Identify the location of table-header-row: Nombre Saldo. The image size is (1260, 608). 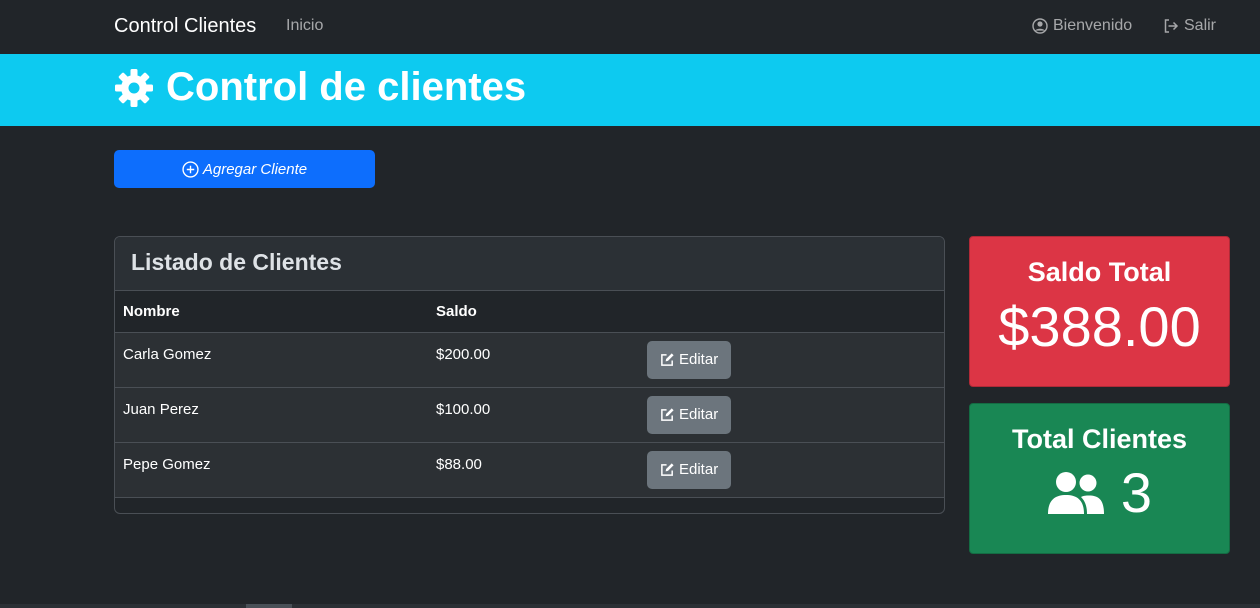
(529, 312).